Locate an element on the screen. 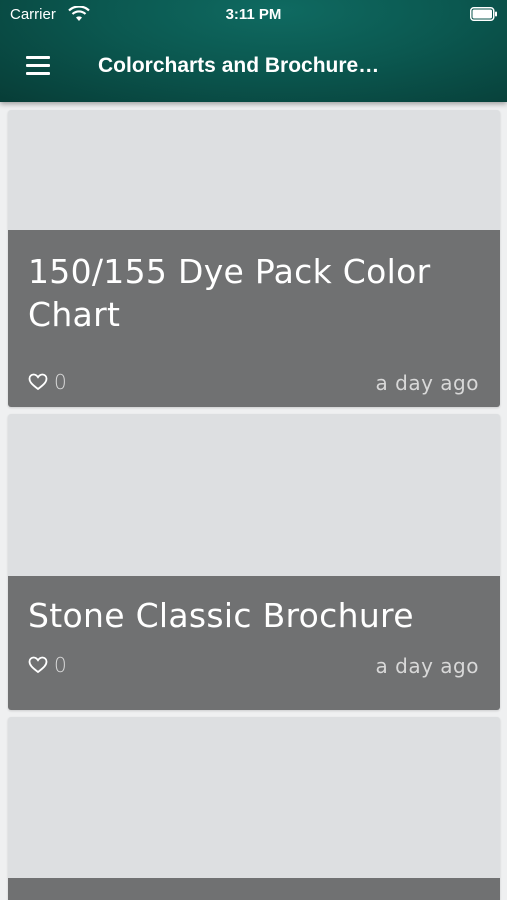 This screenshot has height=900, width=507. card-caption-overlay: Stone Classic Brochure 0 a day ago is located at coordinates (254, 643).